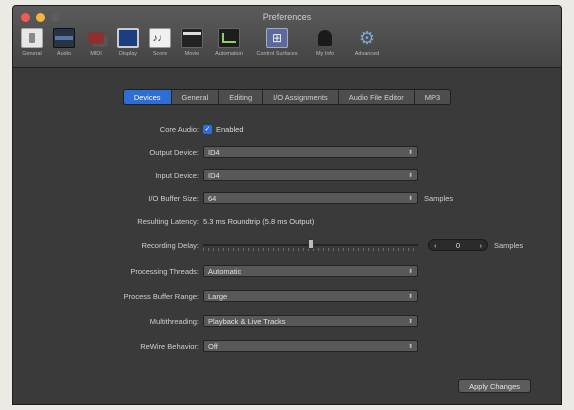  Describe the element at coordinates (325, 38) in the screenshot. I see `my-info-icon` at that location.